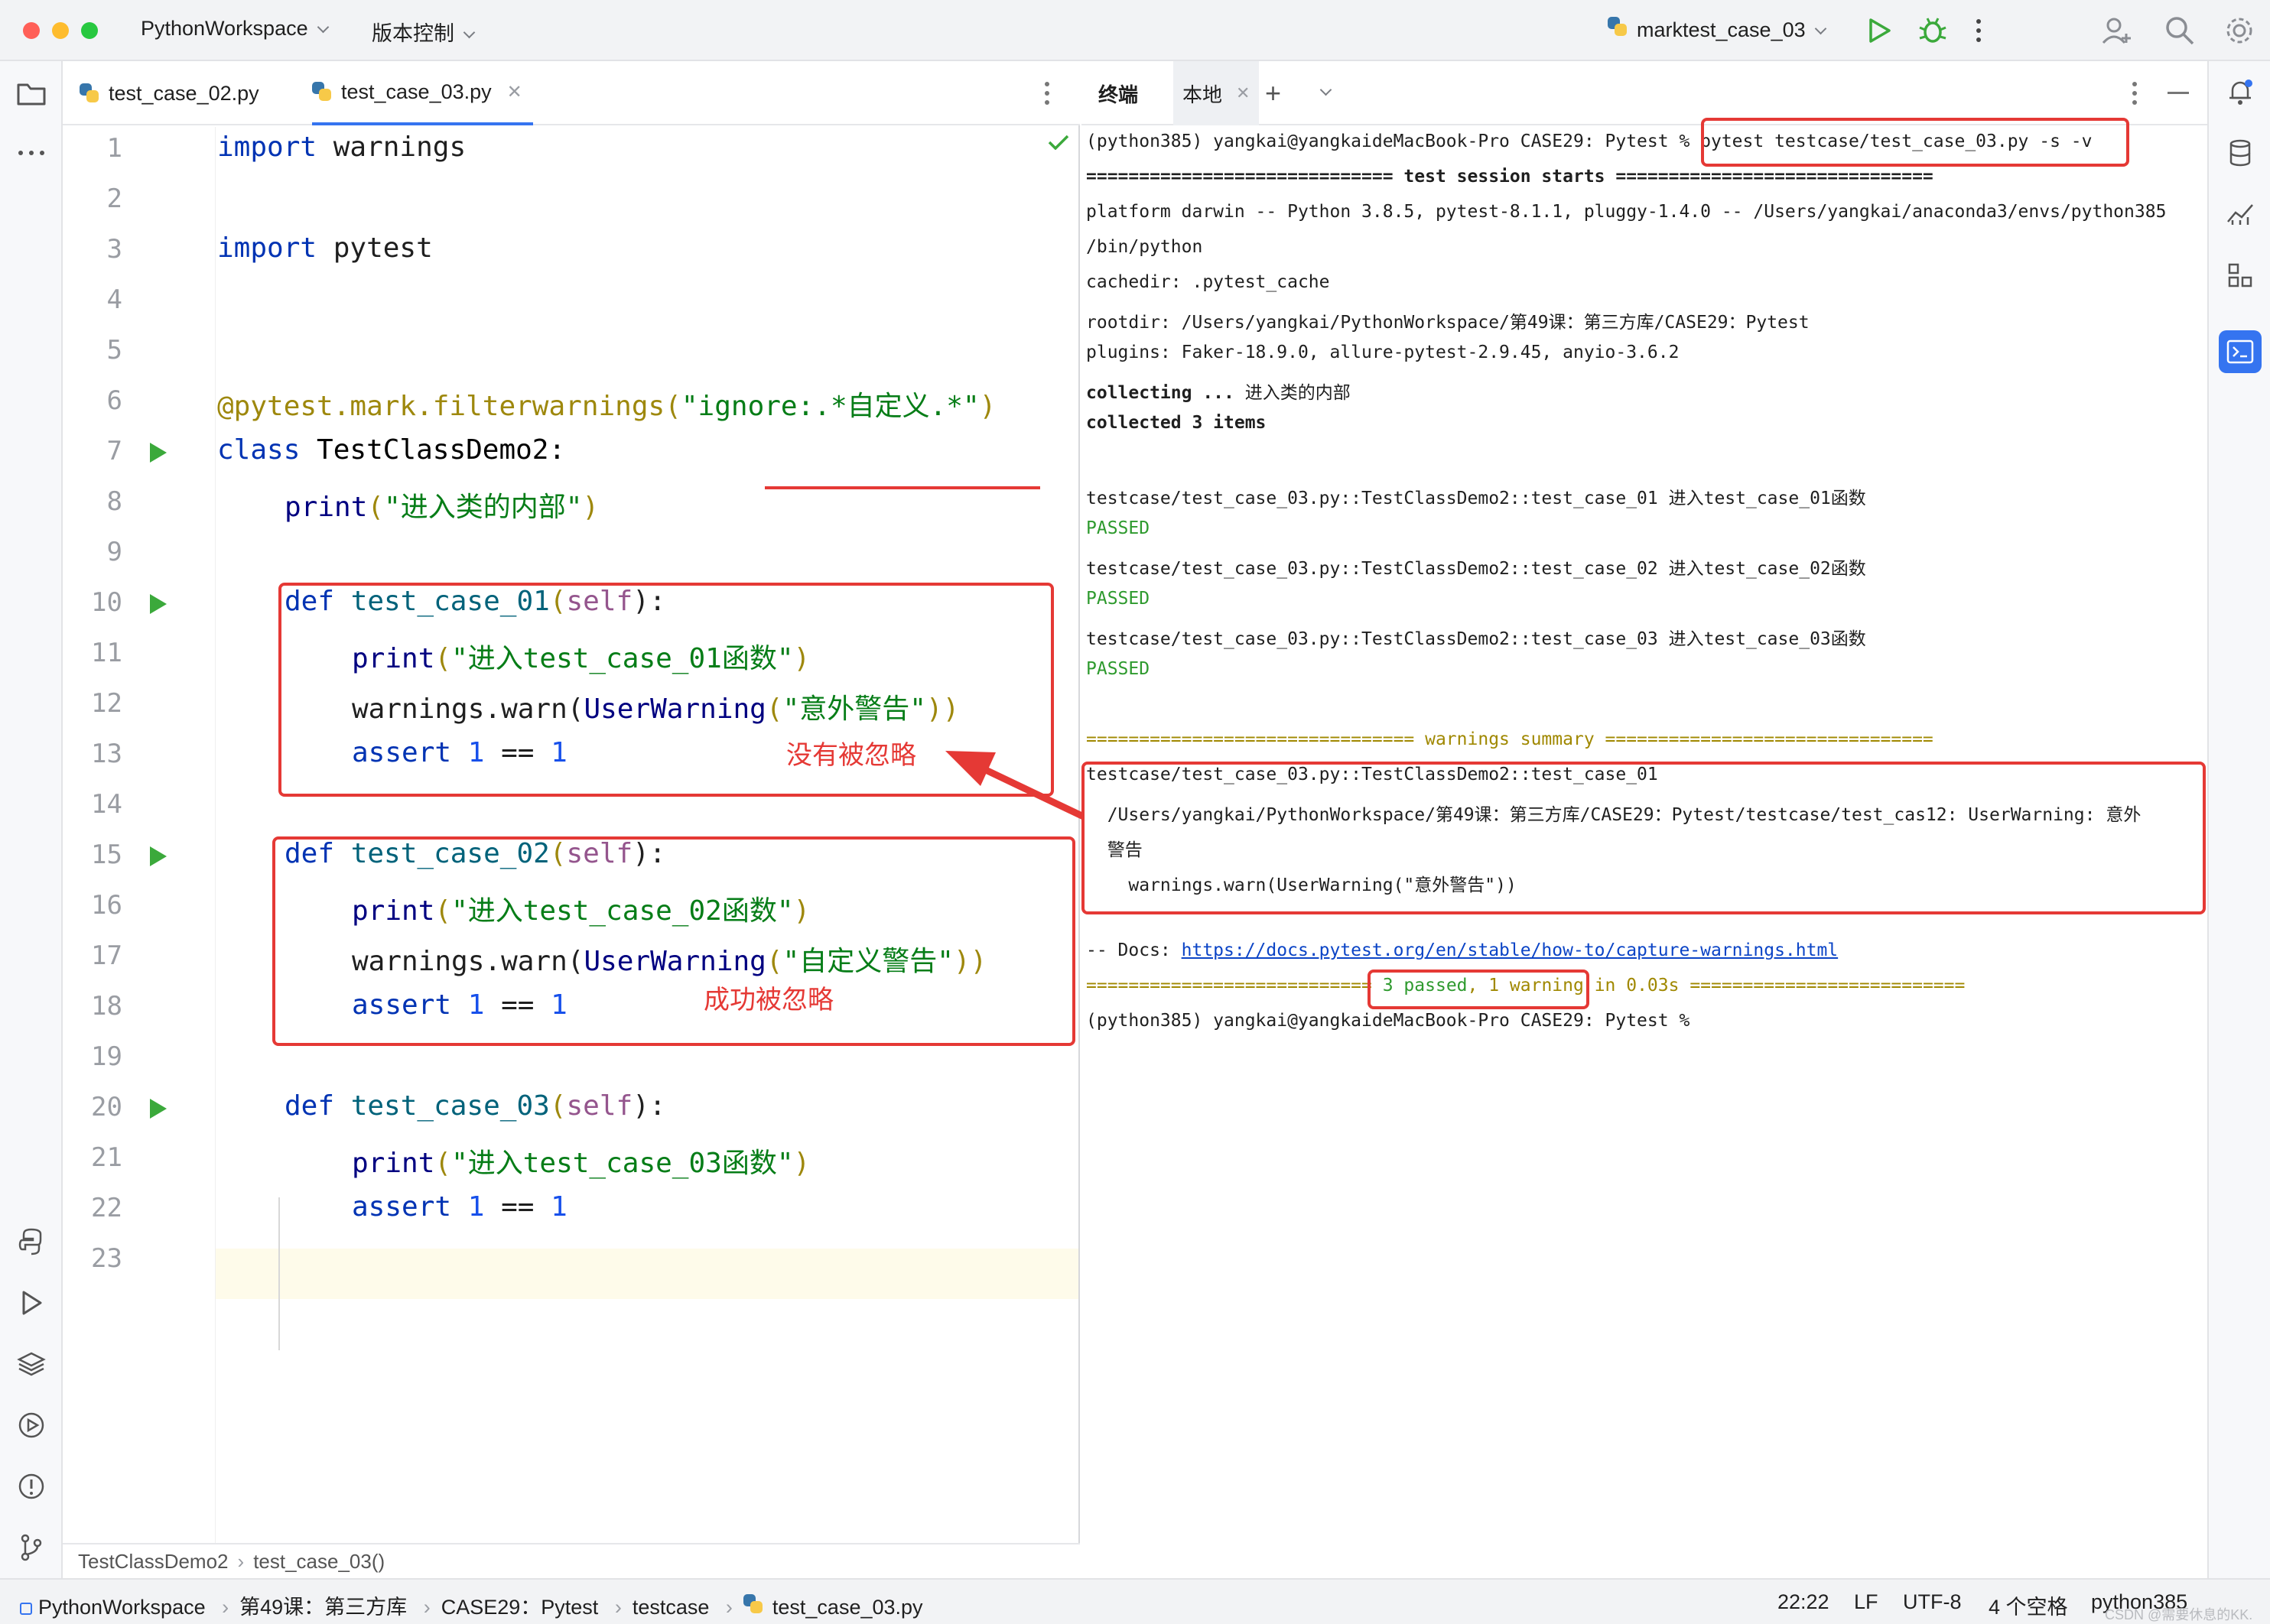 The width and height of the screenshot is (2270, 1624). What do you see at coordinates (2178, 93) in the screenshot?
I see `minimize-icon` at bounding box center [2178, 93].